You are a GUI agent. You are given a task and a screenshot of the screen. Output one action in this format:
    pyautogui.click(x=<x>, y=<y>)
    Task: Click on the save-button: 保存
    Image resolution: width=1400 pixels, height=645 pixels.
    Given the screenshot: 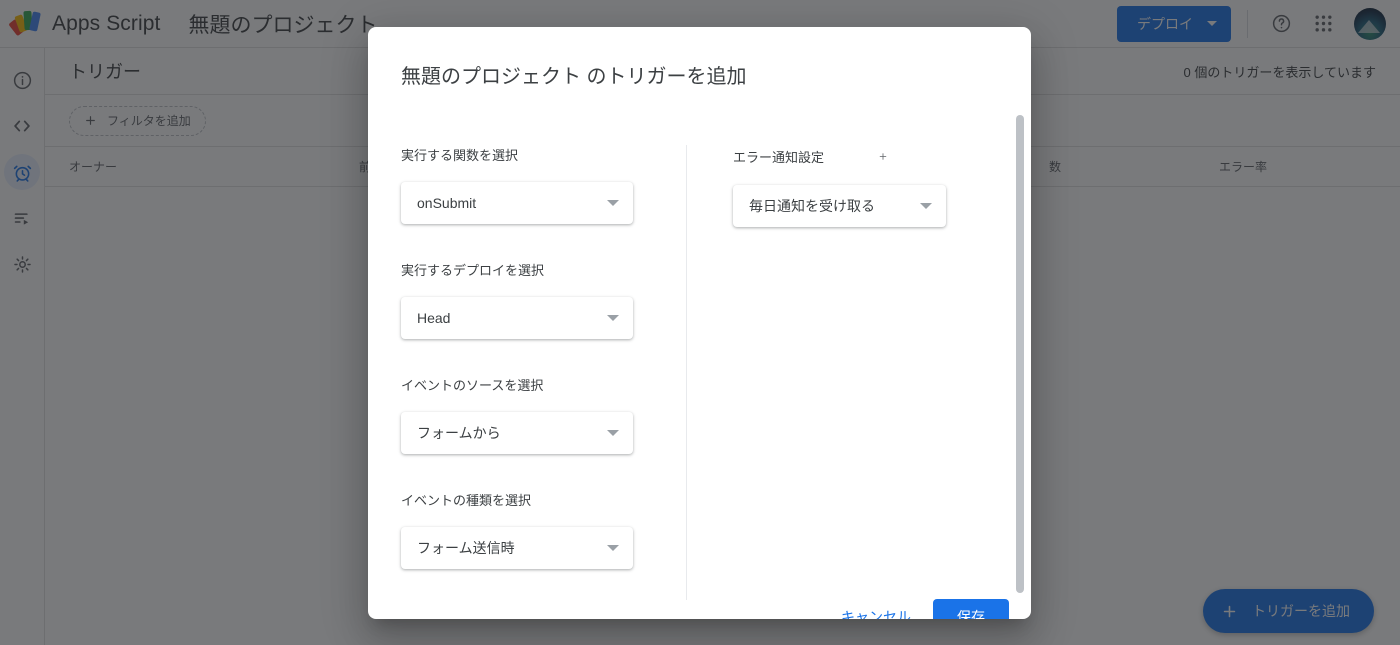 What is the action you would take?
    pyautogui.click(x=971, y=609)
    